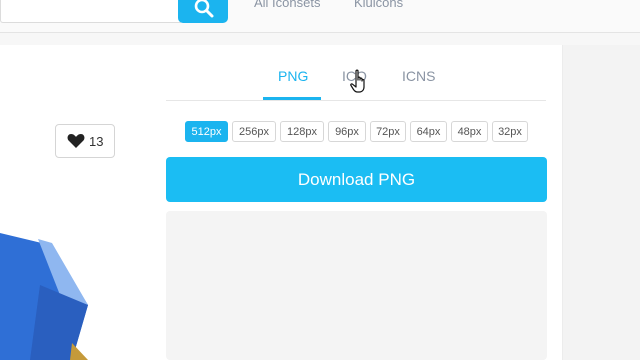  What do you see at coordinates (347, 131) in the screenshot?
I see `size-option-96: 96px` at bounding box center [347, 131].